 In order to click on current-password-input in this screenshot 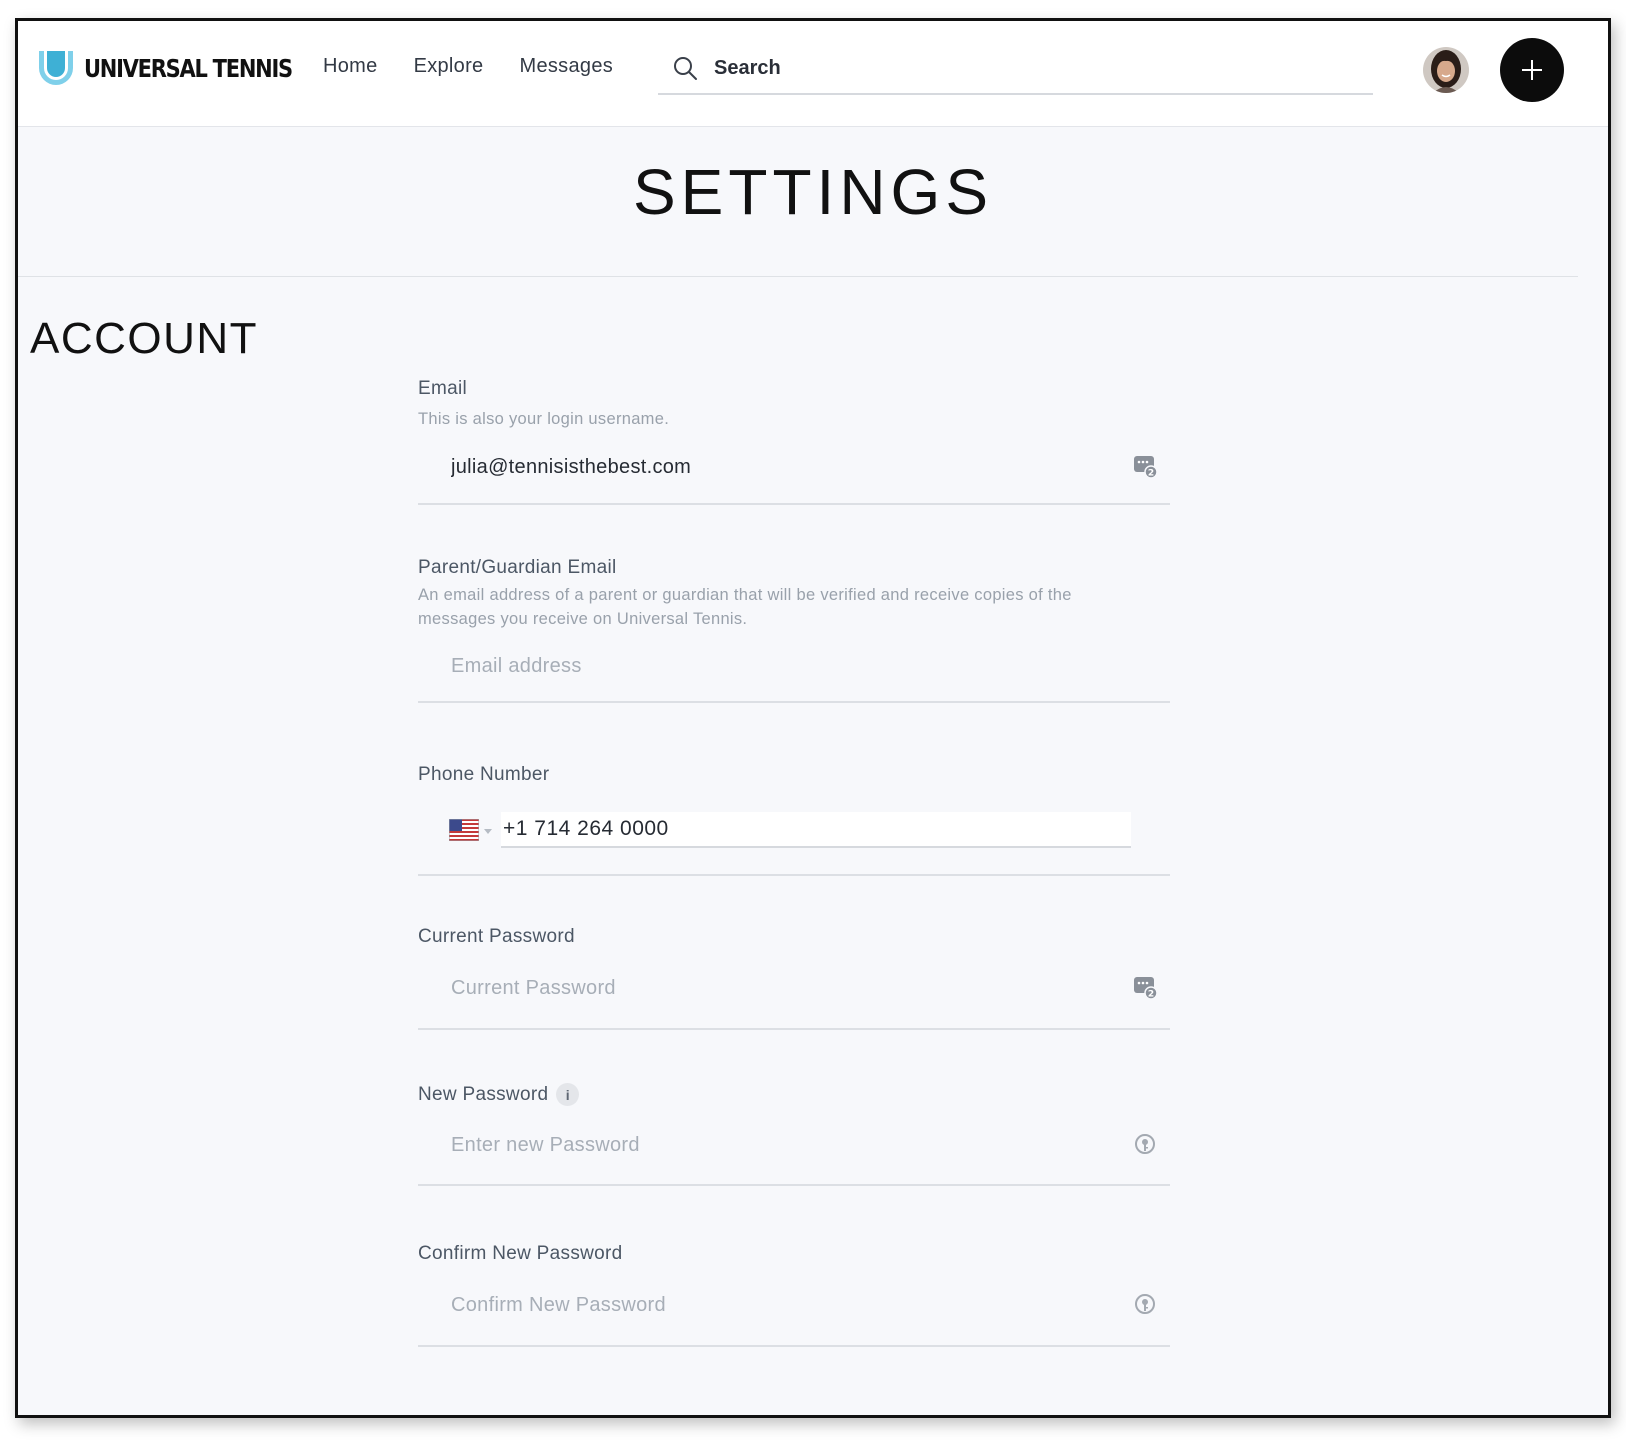, I will do `click(769, 988)`.